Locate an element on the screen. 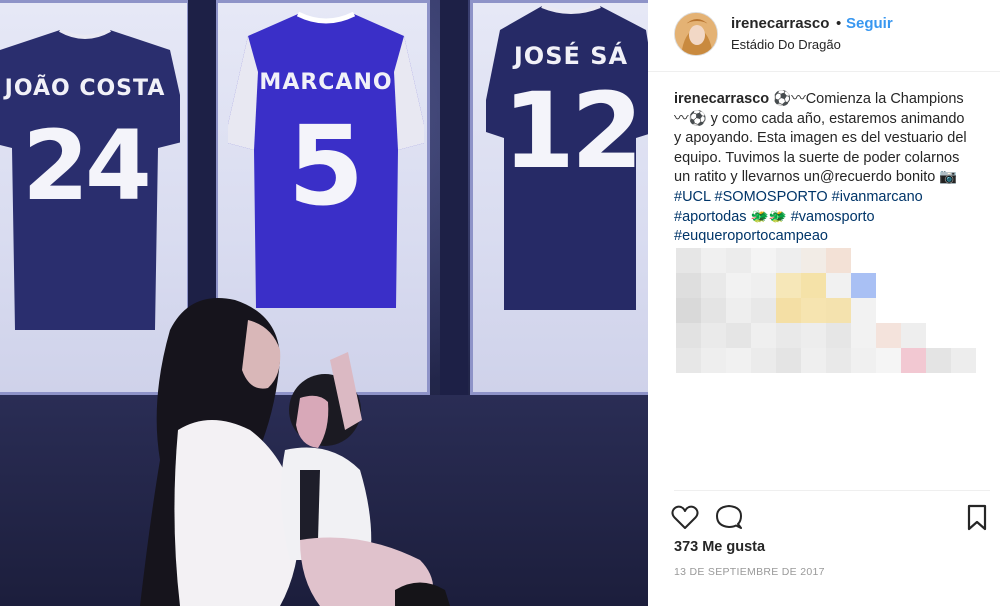  dragon-emojis: 🐲🐲 is located at coordinates (768, 216).